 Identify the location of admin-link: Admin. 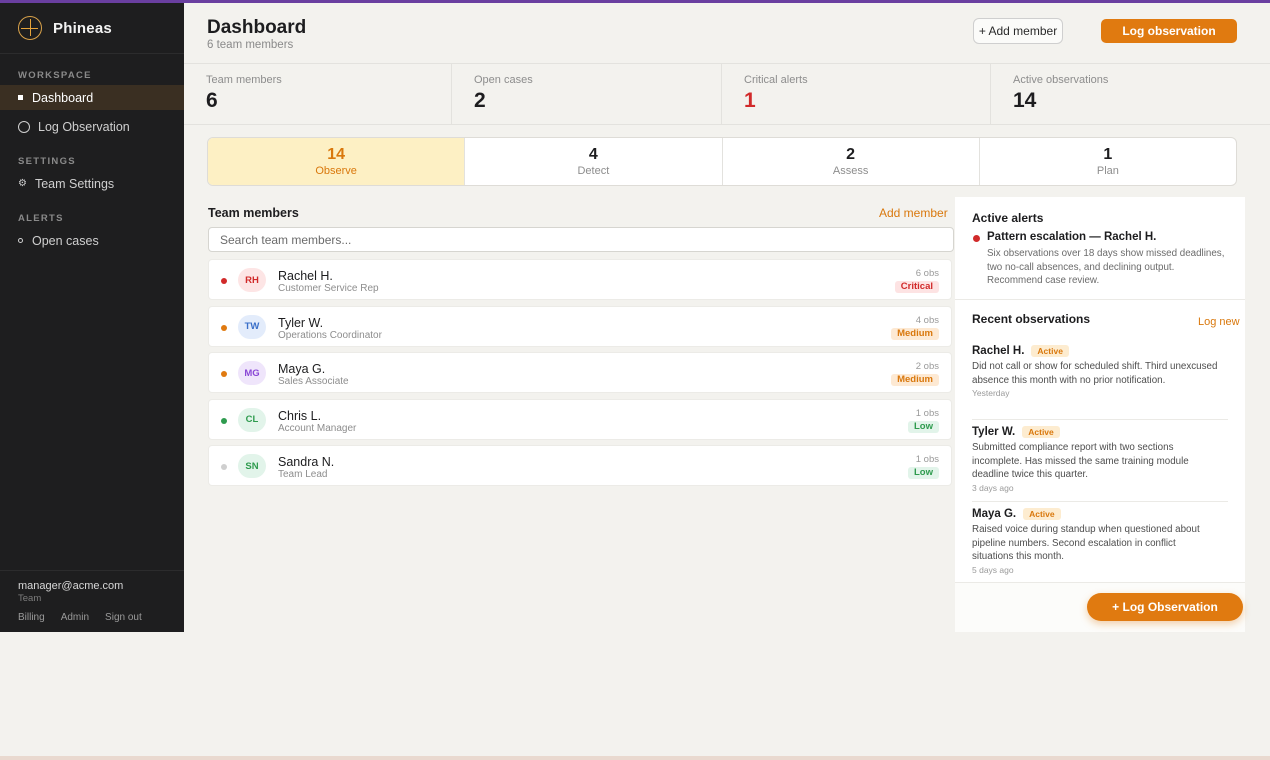
(75, 617).